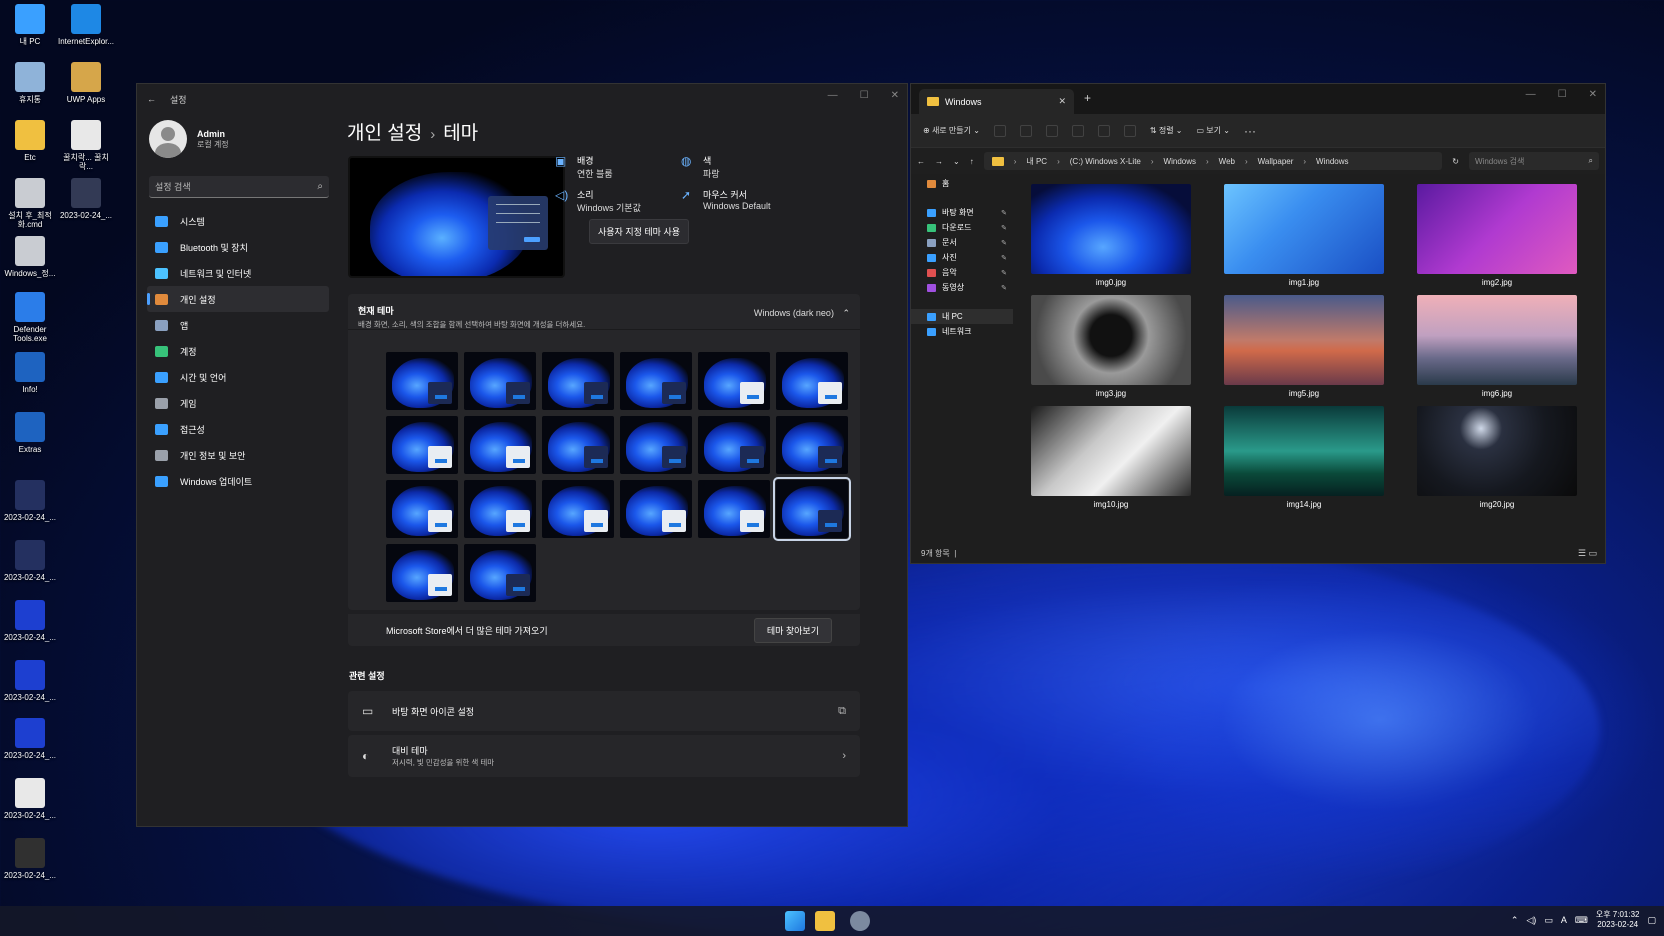 The image size is (1664, 936). What do you see at coordinates (962, 242) in the screenshot?
I see `nav-pinned-item: 문서 ✎` at bounding box center [962, 242].